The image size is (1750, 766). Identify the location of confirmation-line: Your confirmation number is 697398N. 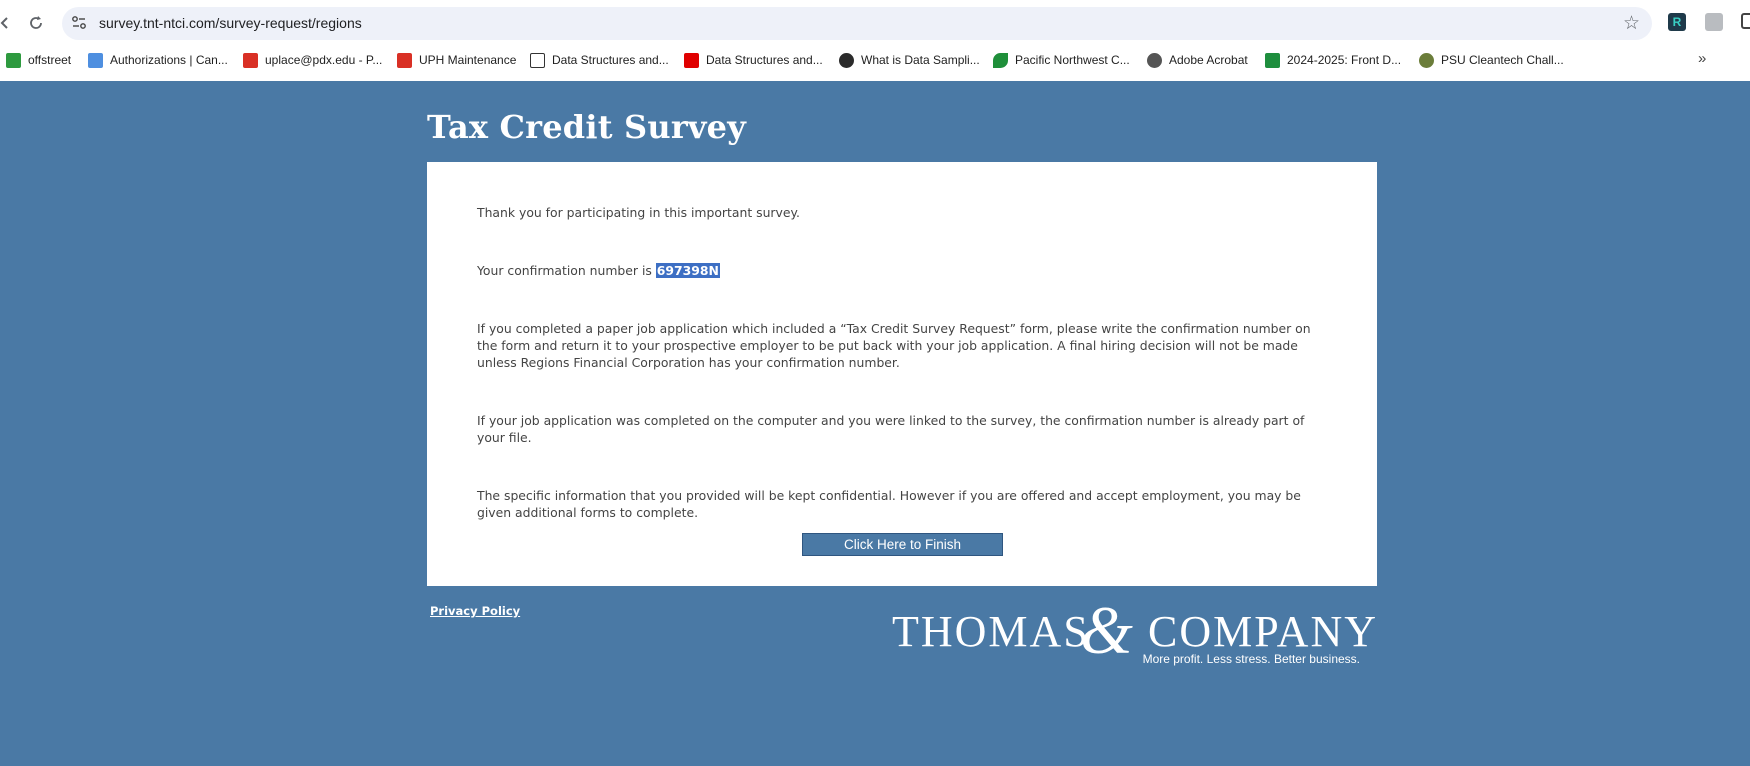
(897, 270).